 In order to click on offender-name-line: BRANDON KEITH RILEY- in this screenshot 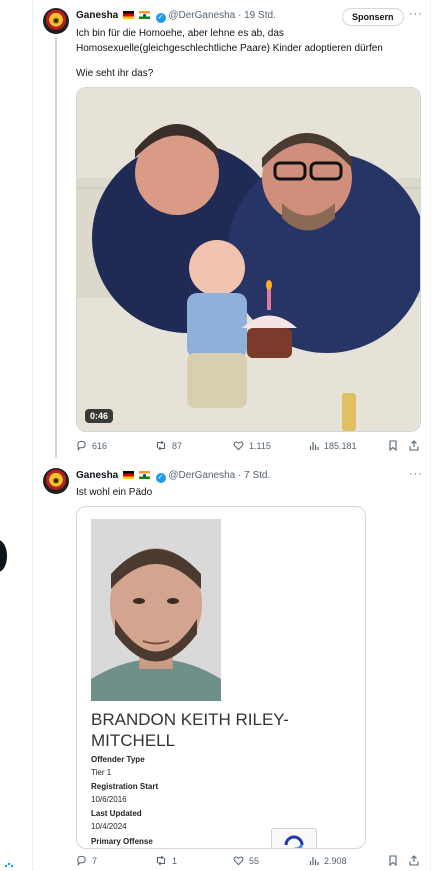, I will do `click(190, 719)`.